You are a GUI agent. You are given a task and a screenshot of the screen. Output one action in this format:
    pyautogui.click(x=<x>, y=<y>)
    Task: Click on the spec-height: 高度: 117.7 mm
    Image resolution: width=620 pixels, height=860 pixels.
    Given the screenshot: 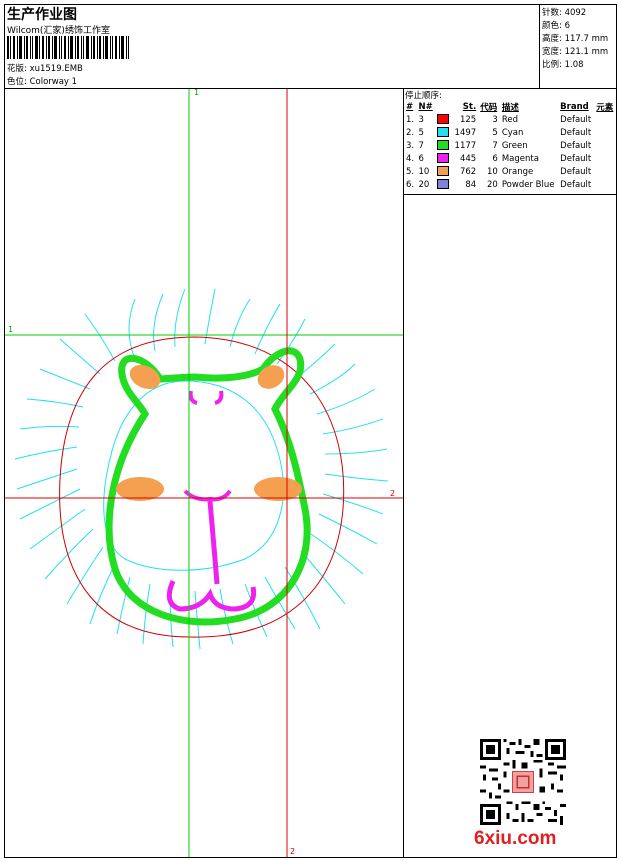 What is the action you would take?
    pyautogui.click(x=575, y=39)
    